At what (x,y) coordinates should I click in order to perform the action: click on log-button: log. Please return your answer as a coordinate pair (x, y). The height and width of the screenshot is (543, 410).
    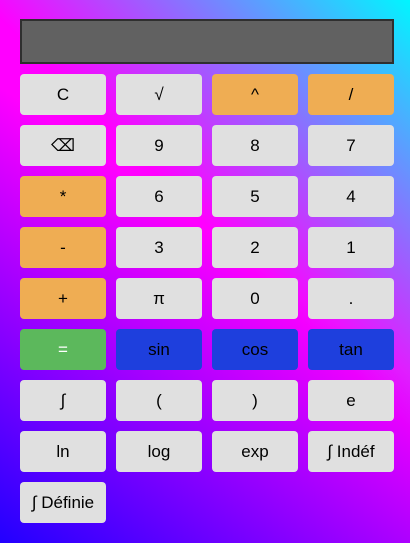
    Looking at the image, I should click on (159, 451).